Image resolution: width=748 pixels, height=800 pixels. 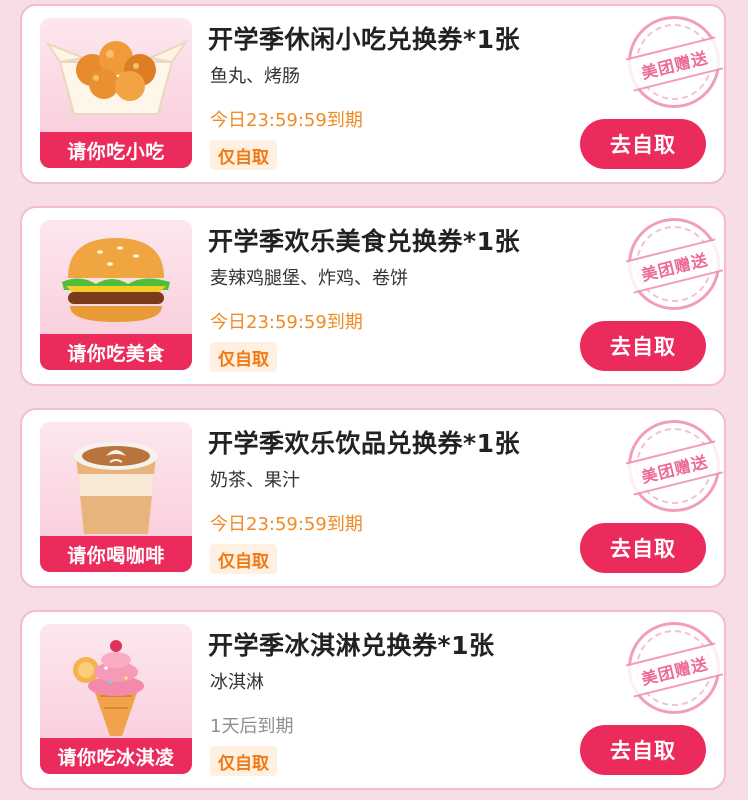 What do you see at coordinates (309, 278) in the screenshot?
I see `coupon-description: 麦辣鸡腿堡、炸鸡、卷饼` at bounding box center [309, 278].